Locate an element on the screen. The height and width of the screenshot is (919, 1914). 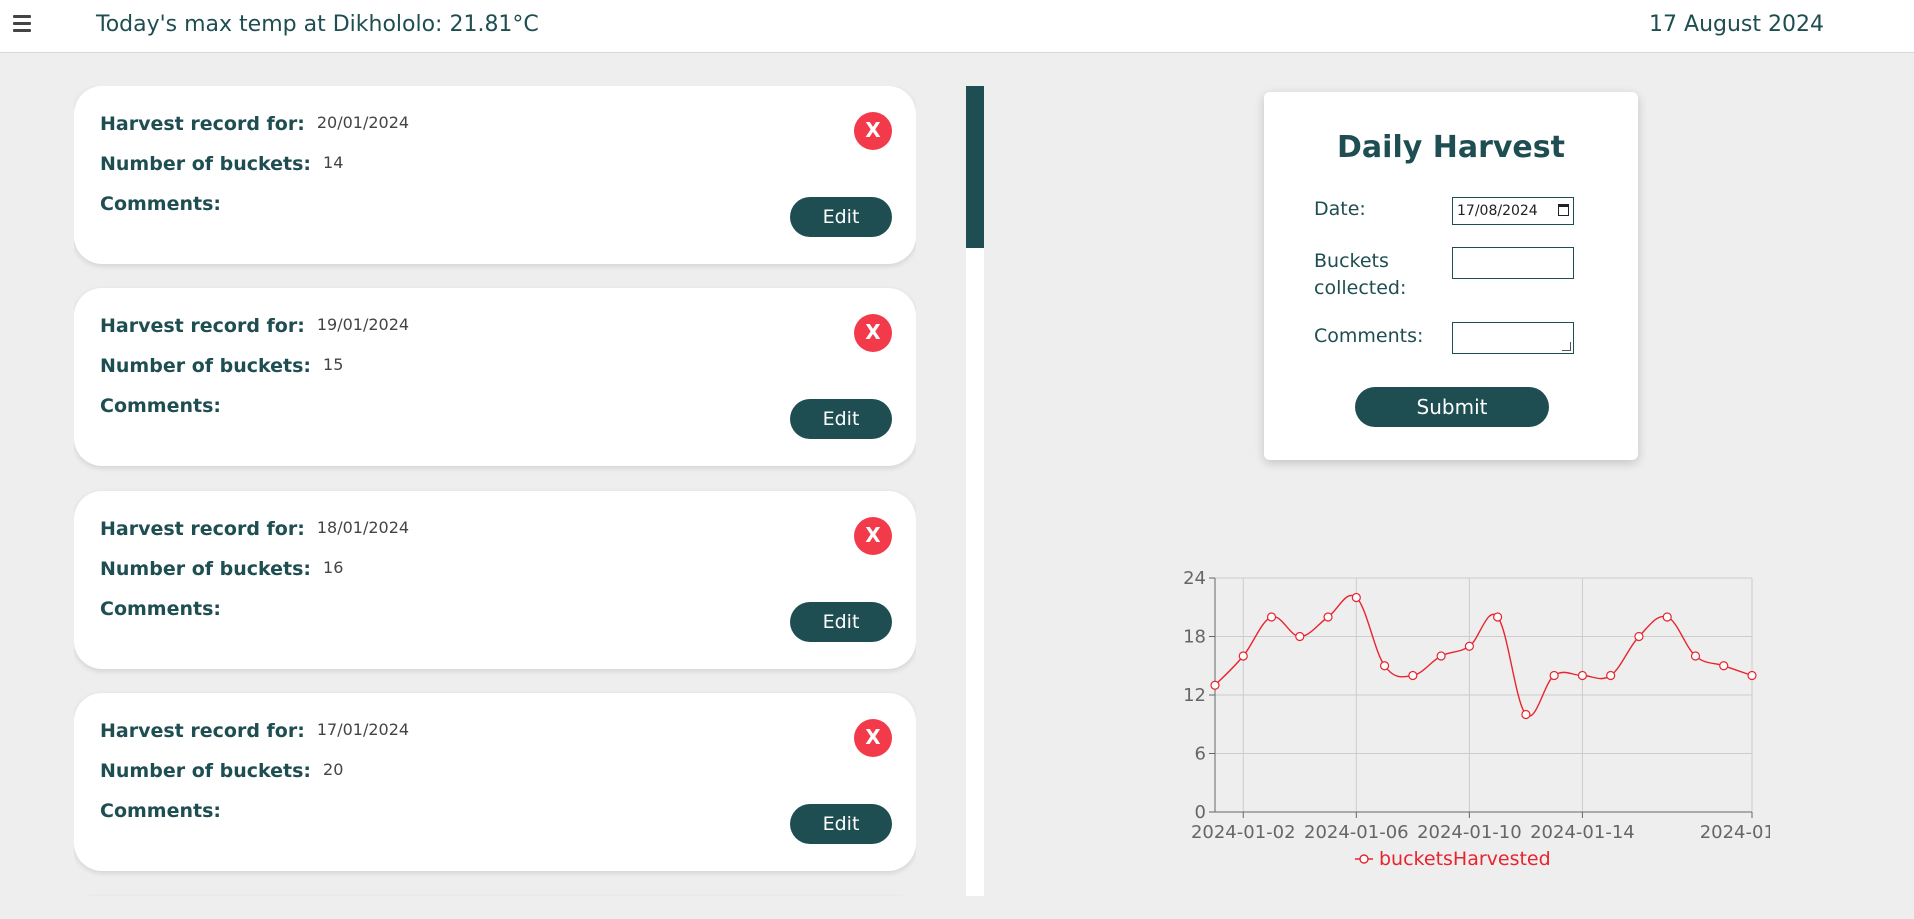
record-date-value: 19/01/2024 is located at coordinates (363, 324).